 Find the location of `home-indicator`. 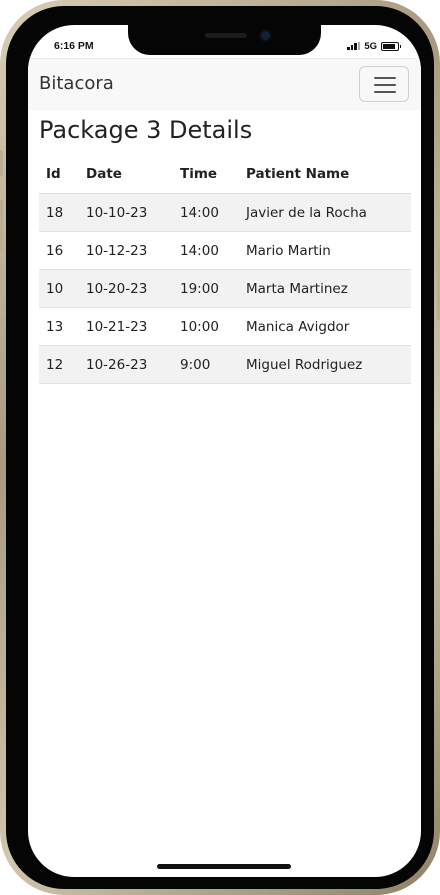

home-indicator is located at coordinates (224, 866).